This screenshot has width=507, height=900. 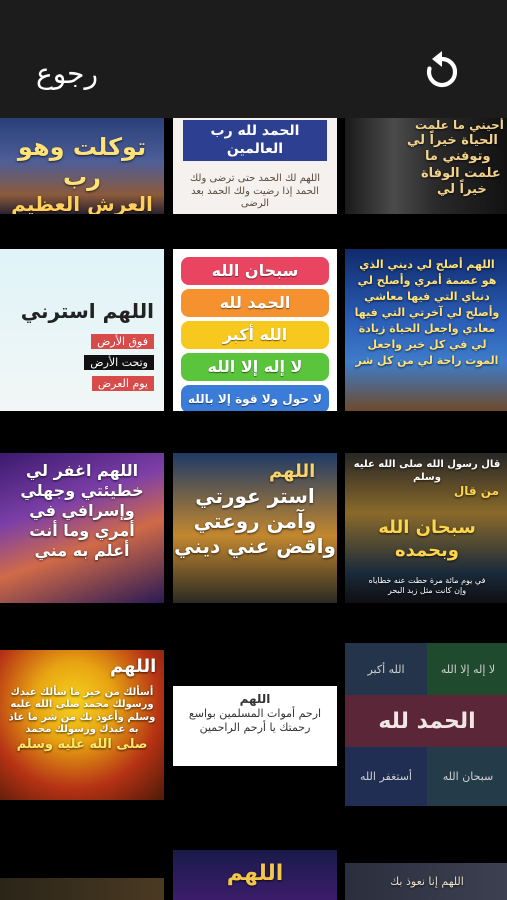 What do you see at coordinates (442, 72) in the screenshot?
I see `refresh-icon` at bounding box center [442, 72].